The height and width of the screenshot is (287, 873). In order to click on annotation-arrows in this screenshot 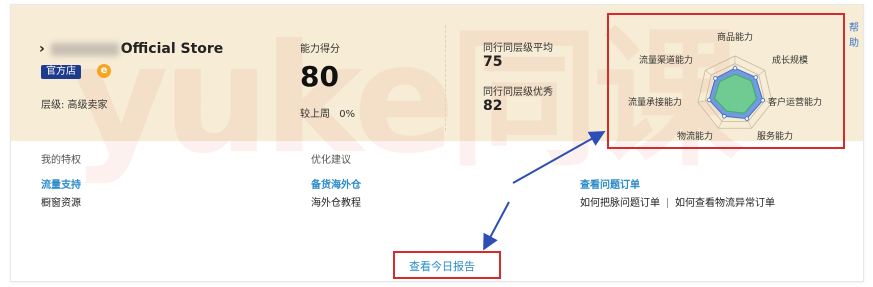, I will do `click(544, 191)`.